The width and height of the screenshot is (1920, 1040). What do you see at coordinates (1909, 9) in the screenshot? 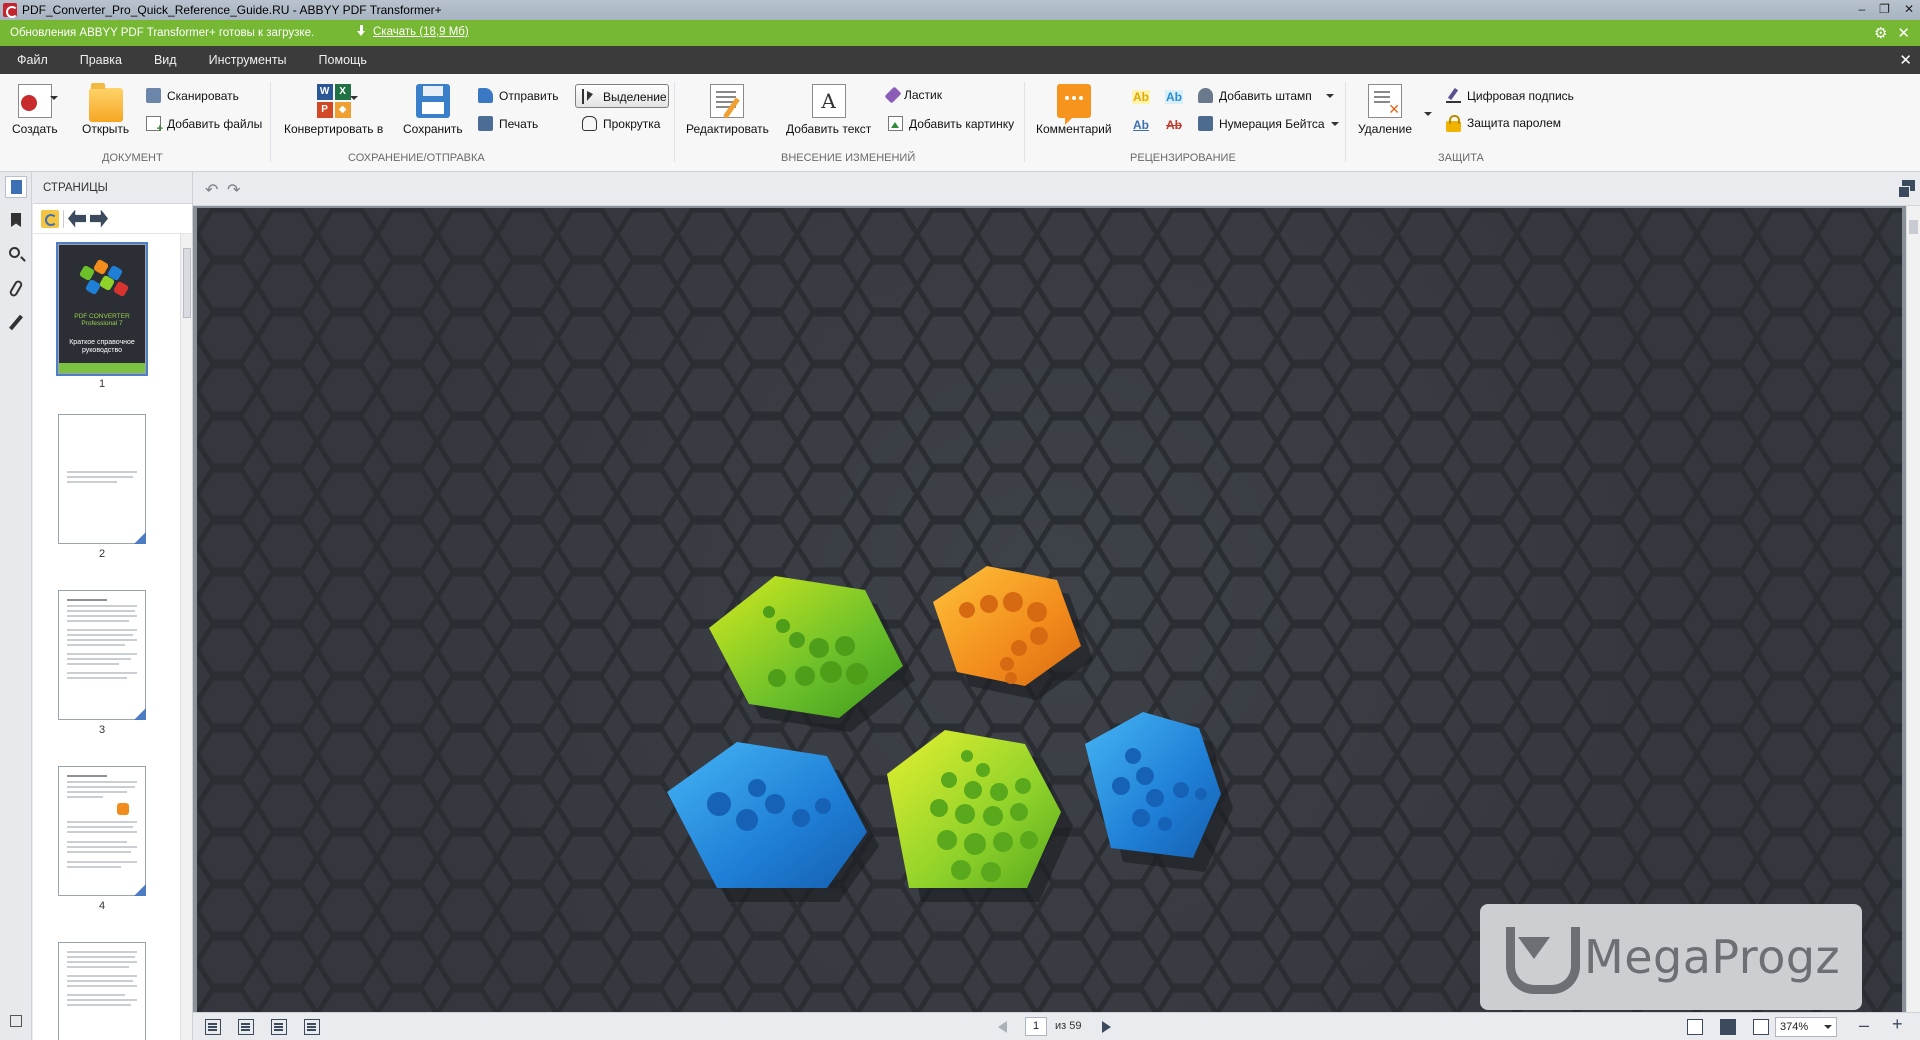
I see `window-close-button: ✕` at bounding box center [1909, 9].